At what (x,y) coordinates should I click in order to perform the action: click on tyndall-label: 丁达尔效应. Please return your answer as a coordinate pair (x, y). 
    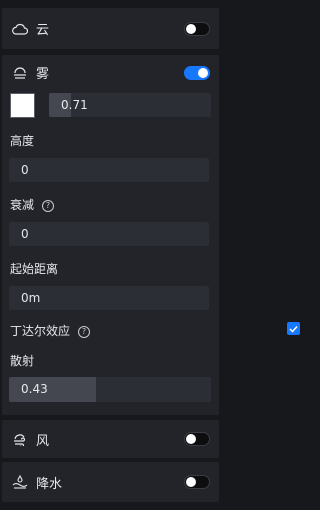
    Looking at the image, I should click on (40, 331).